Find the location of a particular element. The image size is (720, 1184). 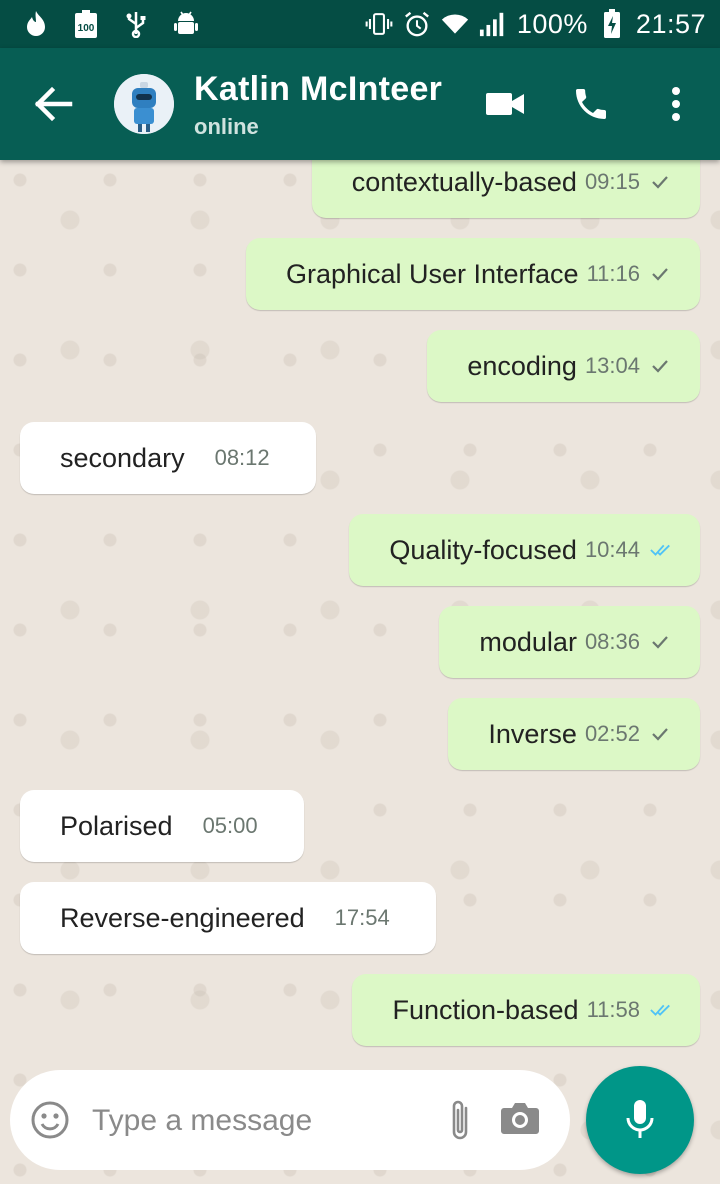

wifi-icon is located at coordinates (455, 24).